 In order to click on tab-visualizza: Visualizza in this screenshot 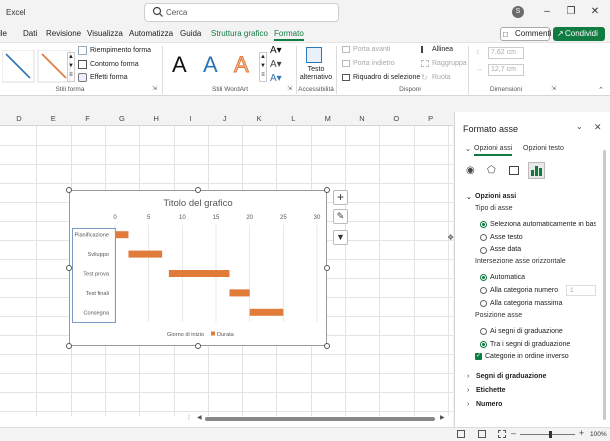, I will do `click(105, 33)`.